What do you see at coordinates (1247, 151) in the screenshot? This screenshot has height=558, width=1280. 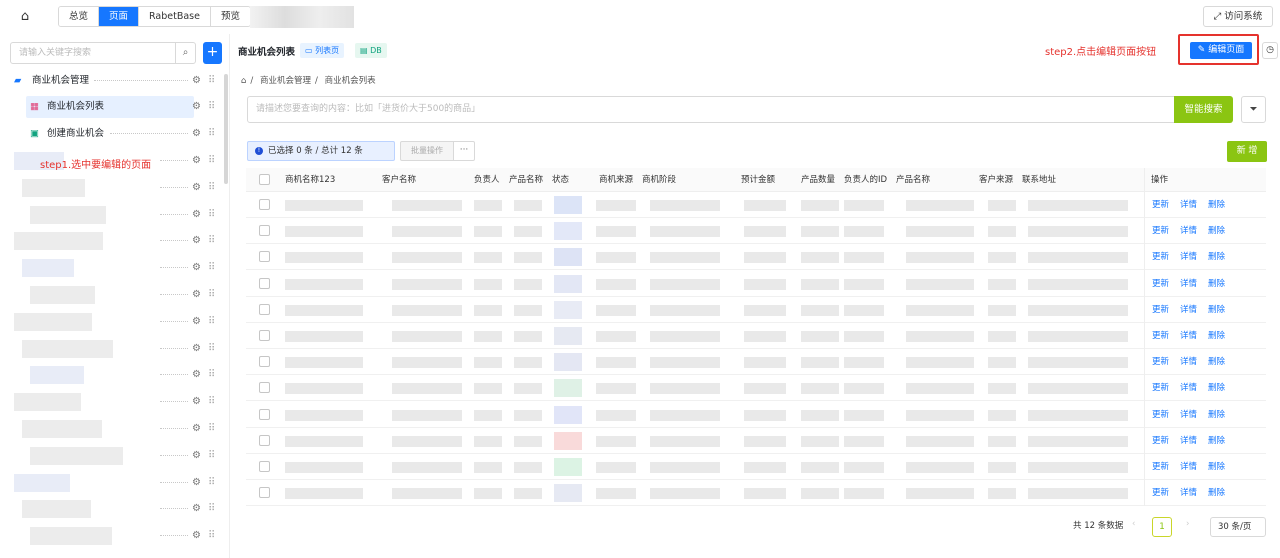 I see `add-new-button: 新 增` at bounding box center [1247, 151].